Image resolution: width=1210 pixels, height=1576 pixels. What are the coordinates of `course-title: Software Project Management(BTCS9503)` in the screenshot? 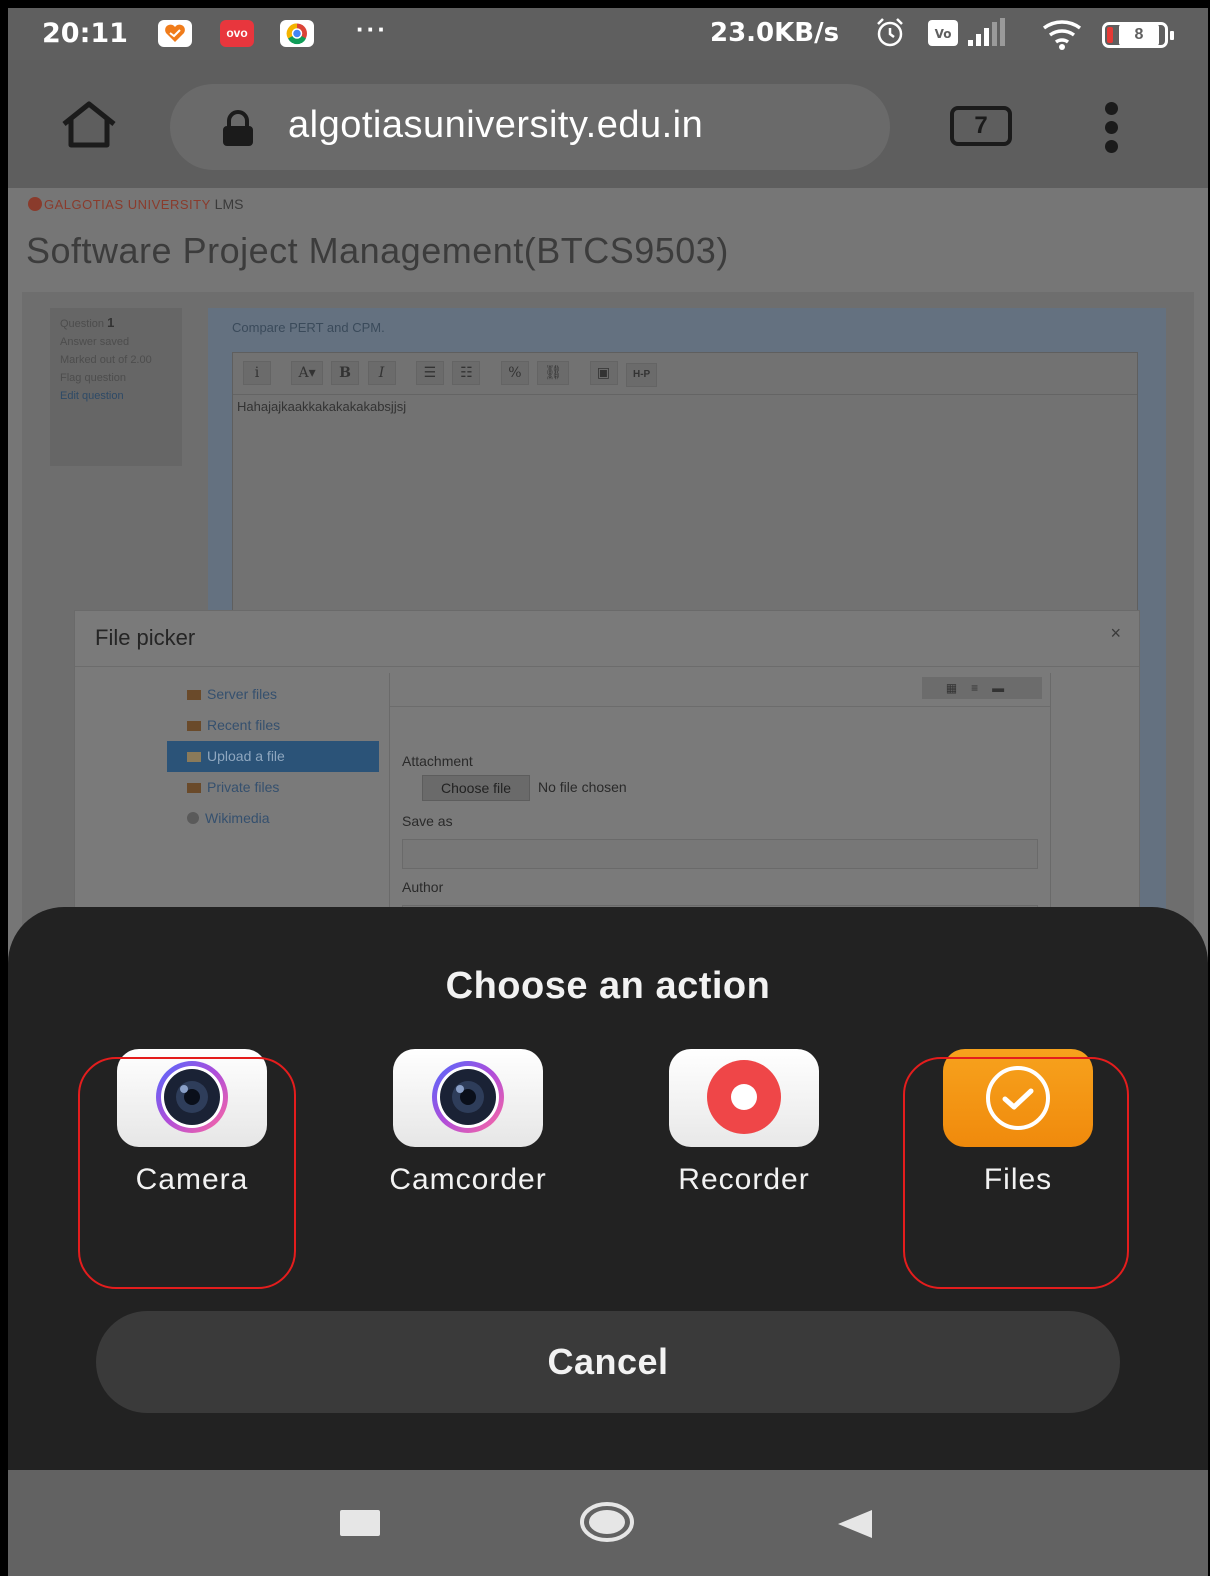 It's located at (377, 250).